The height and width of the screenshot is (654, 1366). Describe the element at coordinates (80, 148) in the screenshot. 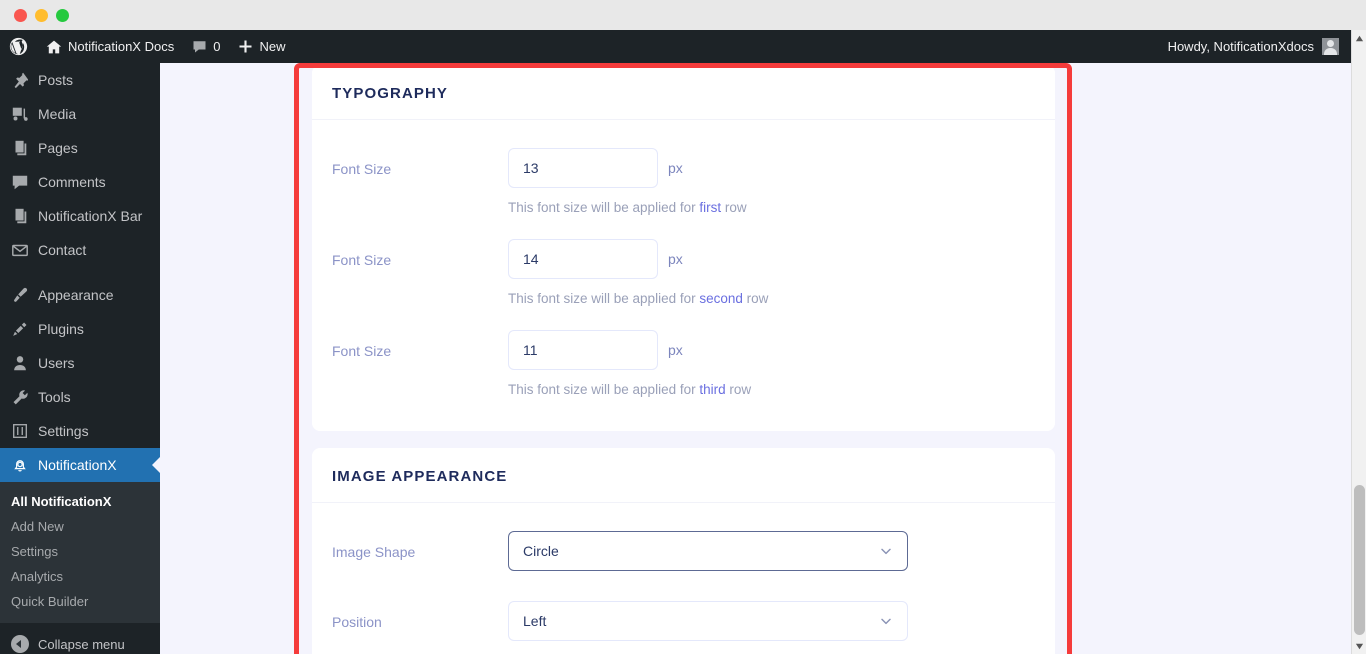

I see `sidebar-item-pages: Pages` at that location.